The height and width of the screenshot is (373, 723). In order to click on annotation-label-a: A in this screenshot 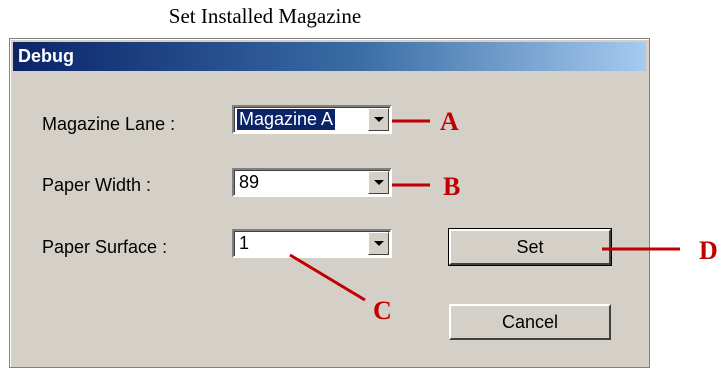, I will do `click(449, 121)`.